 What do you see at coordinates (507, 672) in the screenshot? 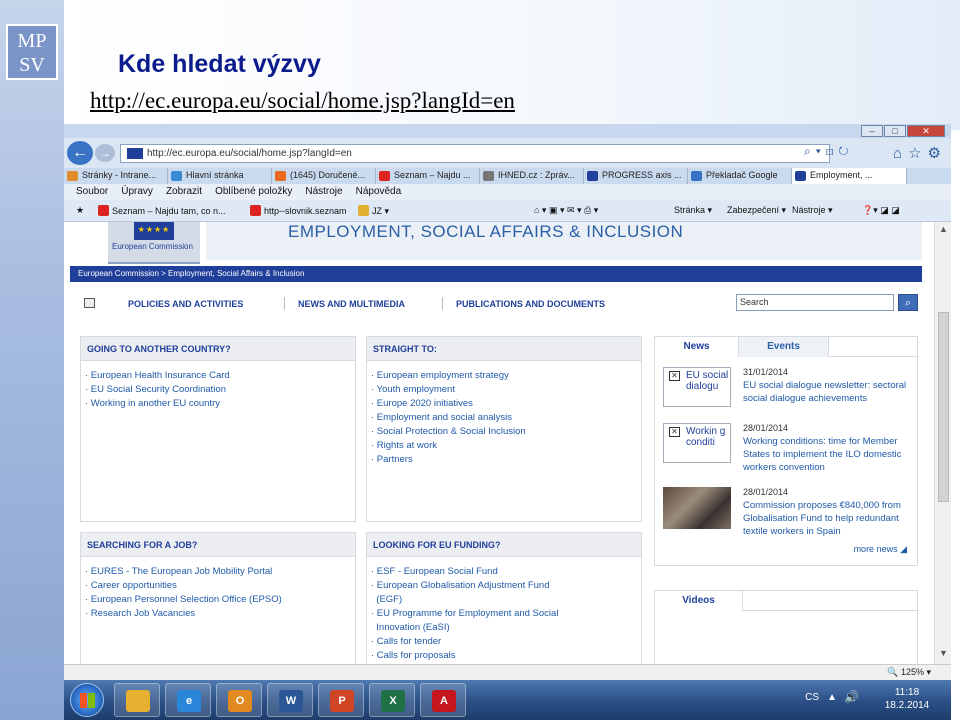
I see `status-bar: 🔍 125% ▾` at bounding box center [507, 672].